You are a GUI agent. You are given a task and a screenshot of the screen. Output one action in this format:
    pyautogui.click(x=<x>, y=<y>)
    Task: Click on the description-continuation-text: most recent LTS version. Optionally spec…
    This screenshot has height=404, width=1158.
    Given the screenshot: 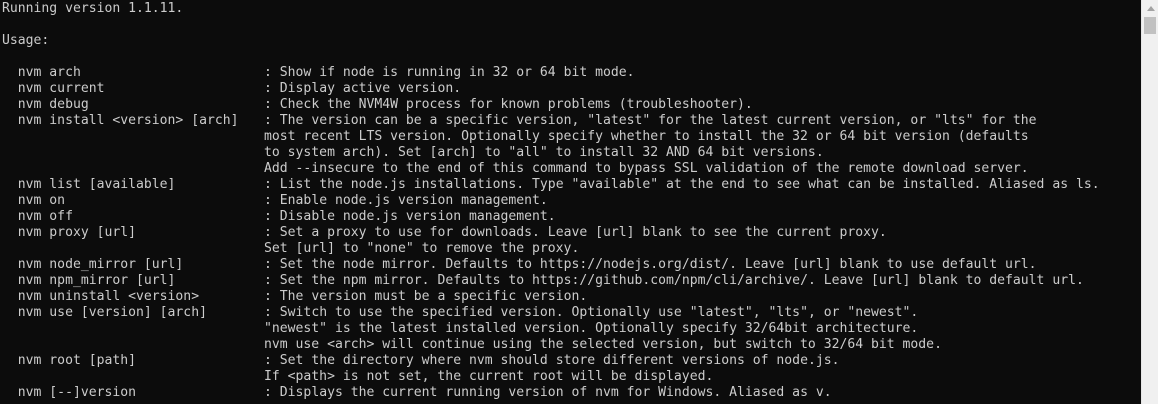 What is the action you would take?
    pyautogui.click(x=646, y=136)
    